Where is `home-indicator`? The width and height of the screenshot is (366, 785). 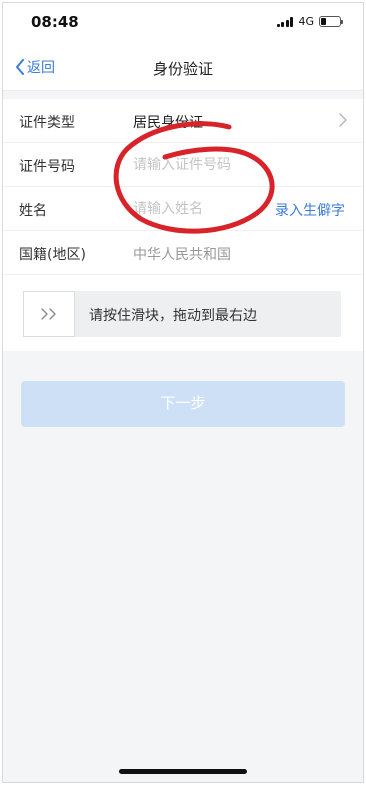
home-indicator is located at coordinates (183, 771).